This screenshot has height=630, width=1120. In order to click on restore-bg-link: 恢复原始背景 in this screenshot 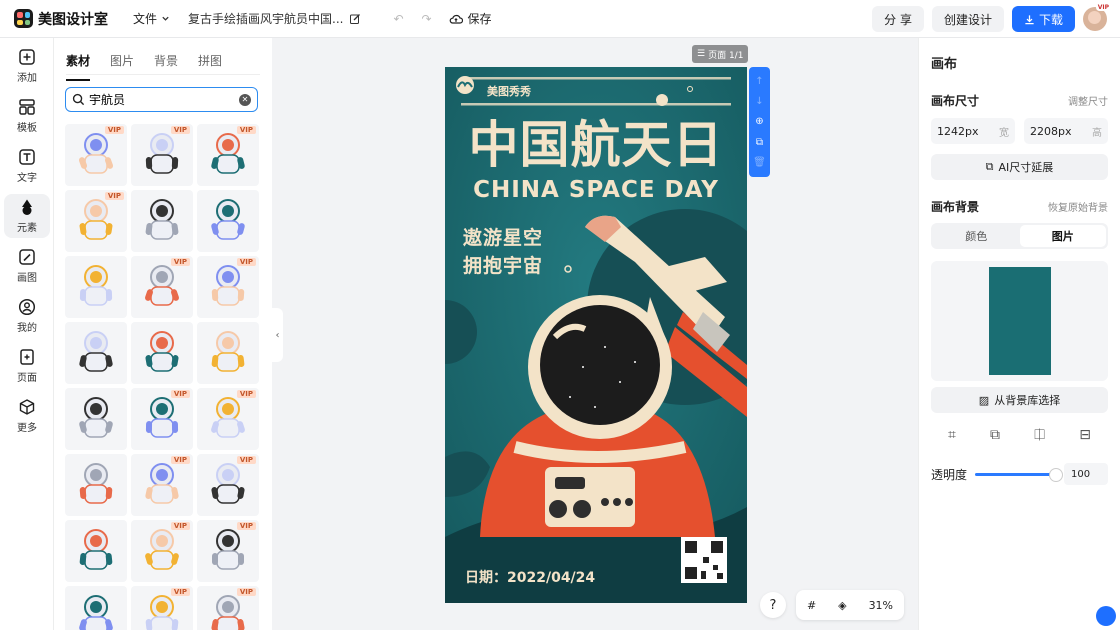, I will do `click(1078, 206)`.